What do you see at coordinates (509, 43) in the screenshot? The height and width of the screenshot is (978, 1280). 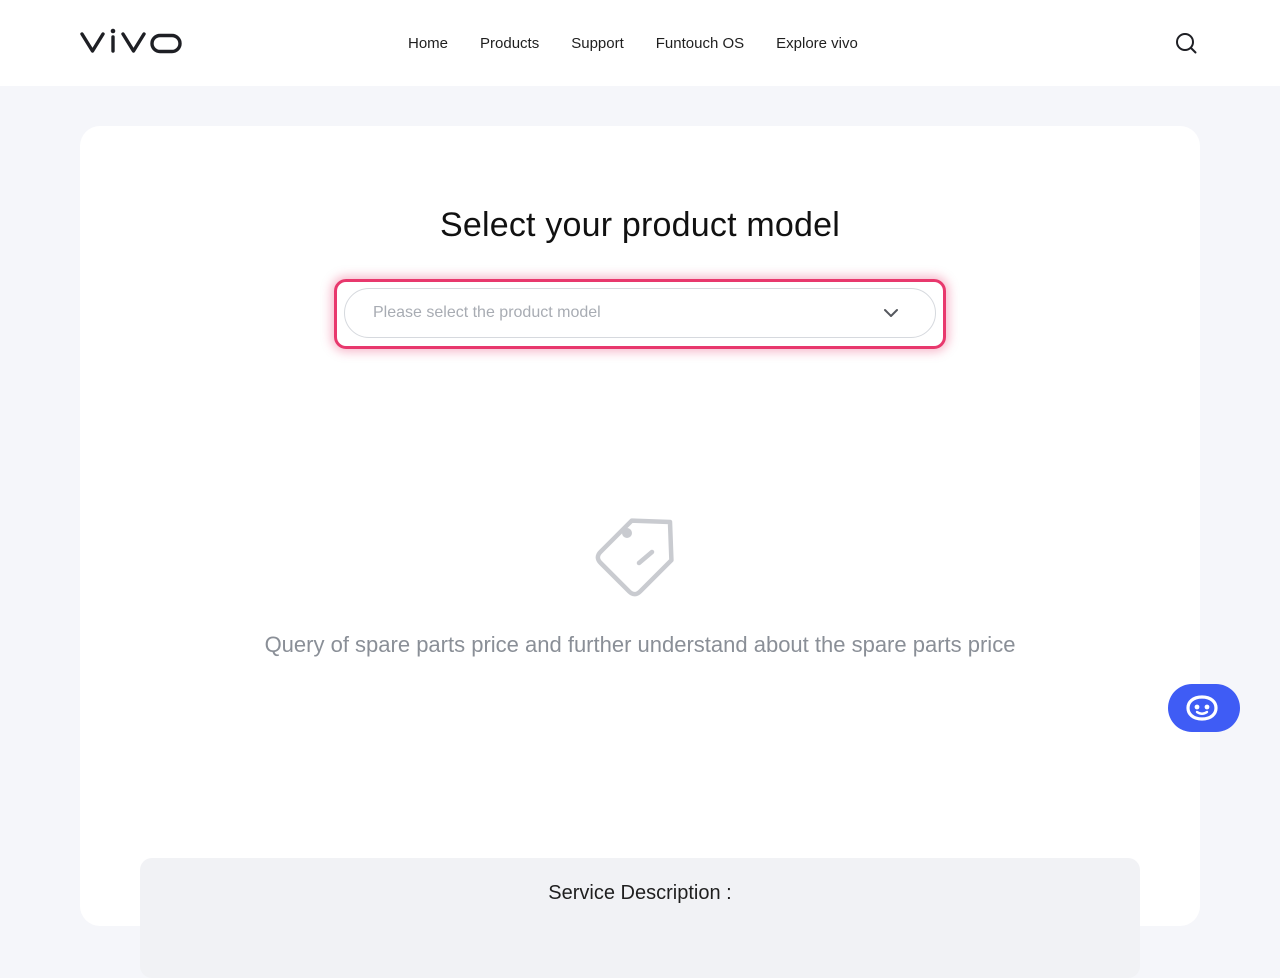 I see `nav-item-products: Products` at bounding box center [509, 43].